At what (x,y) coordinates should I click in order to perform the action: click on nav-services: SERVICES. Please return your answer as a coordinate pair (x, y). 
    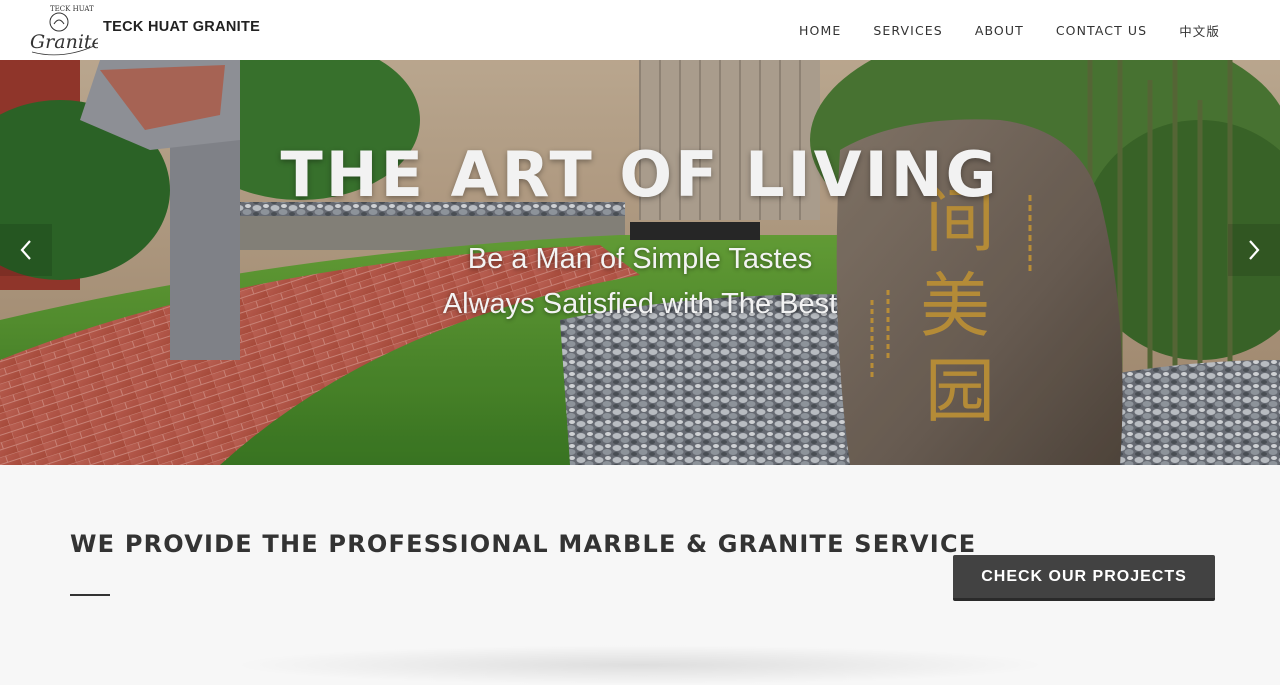
    Looking at the image, I should click on (907, 30).